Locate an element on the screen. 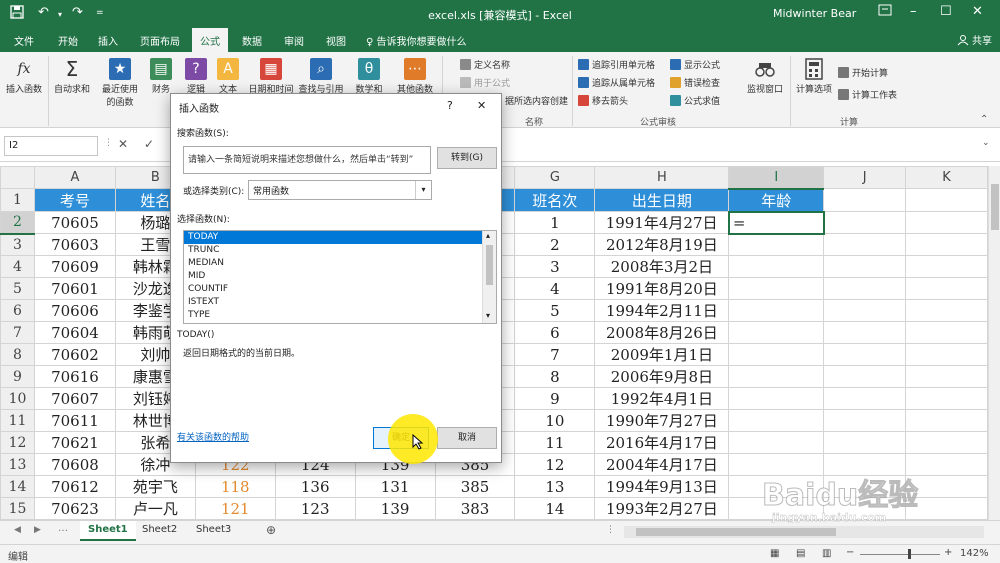 The image size is (1000, 563). function-help-link: 有关该函数的帮助 is located at coordinates (213, 436).